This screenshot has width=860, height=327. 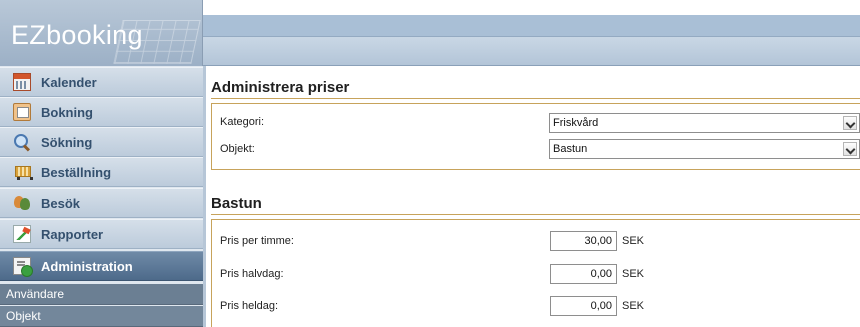 I want to click on logo-calendar-grid-icon, so click(x=157, y=42).